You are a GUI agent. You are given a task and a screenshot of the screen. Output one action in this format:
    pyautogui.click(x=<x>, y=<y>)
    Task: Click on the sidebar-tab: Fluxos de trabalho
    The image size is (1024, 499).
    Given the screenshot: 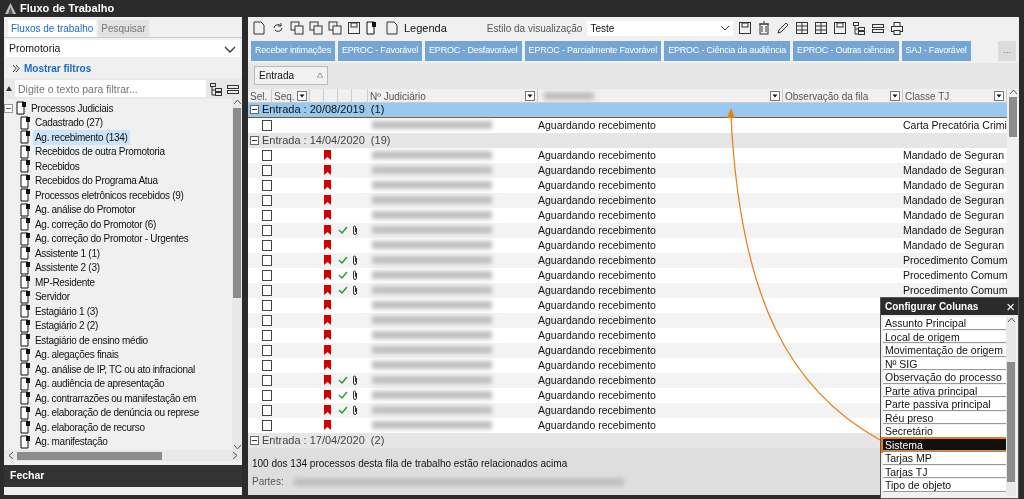 What is the action you would take?
    pyautogui.click(x=52, y=28)
    